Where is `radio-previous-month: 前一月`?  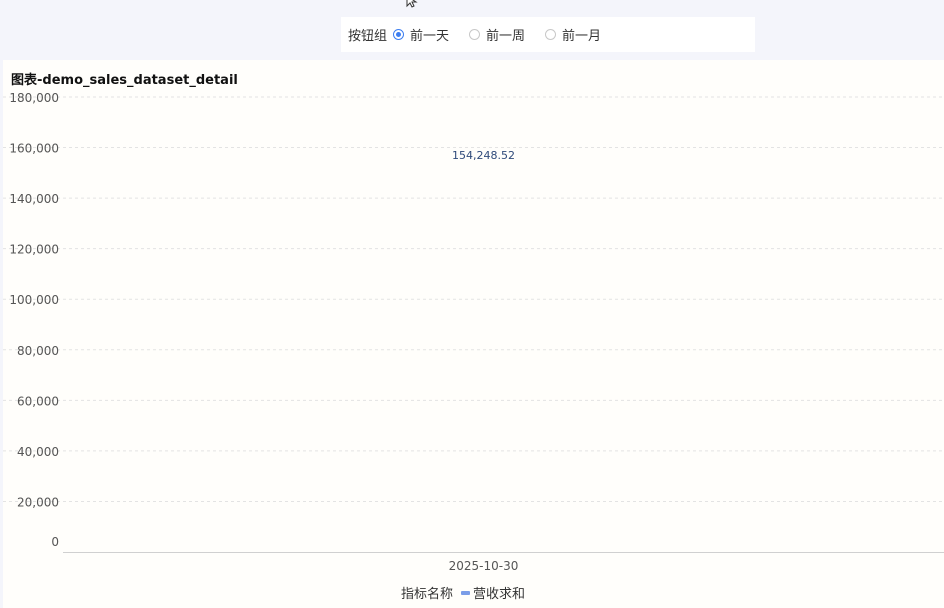
radio-previous-month: 前一月 is located at coordinates (573, 34).